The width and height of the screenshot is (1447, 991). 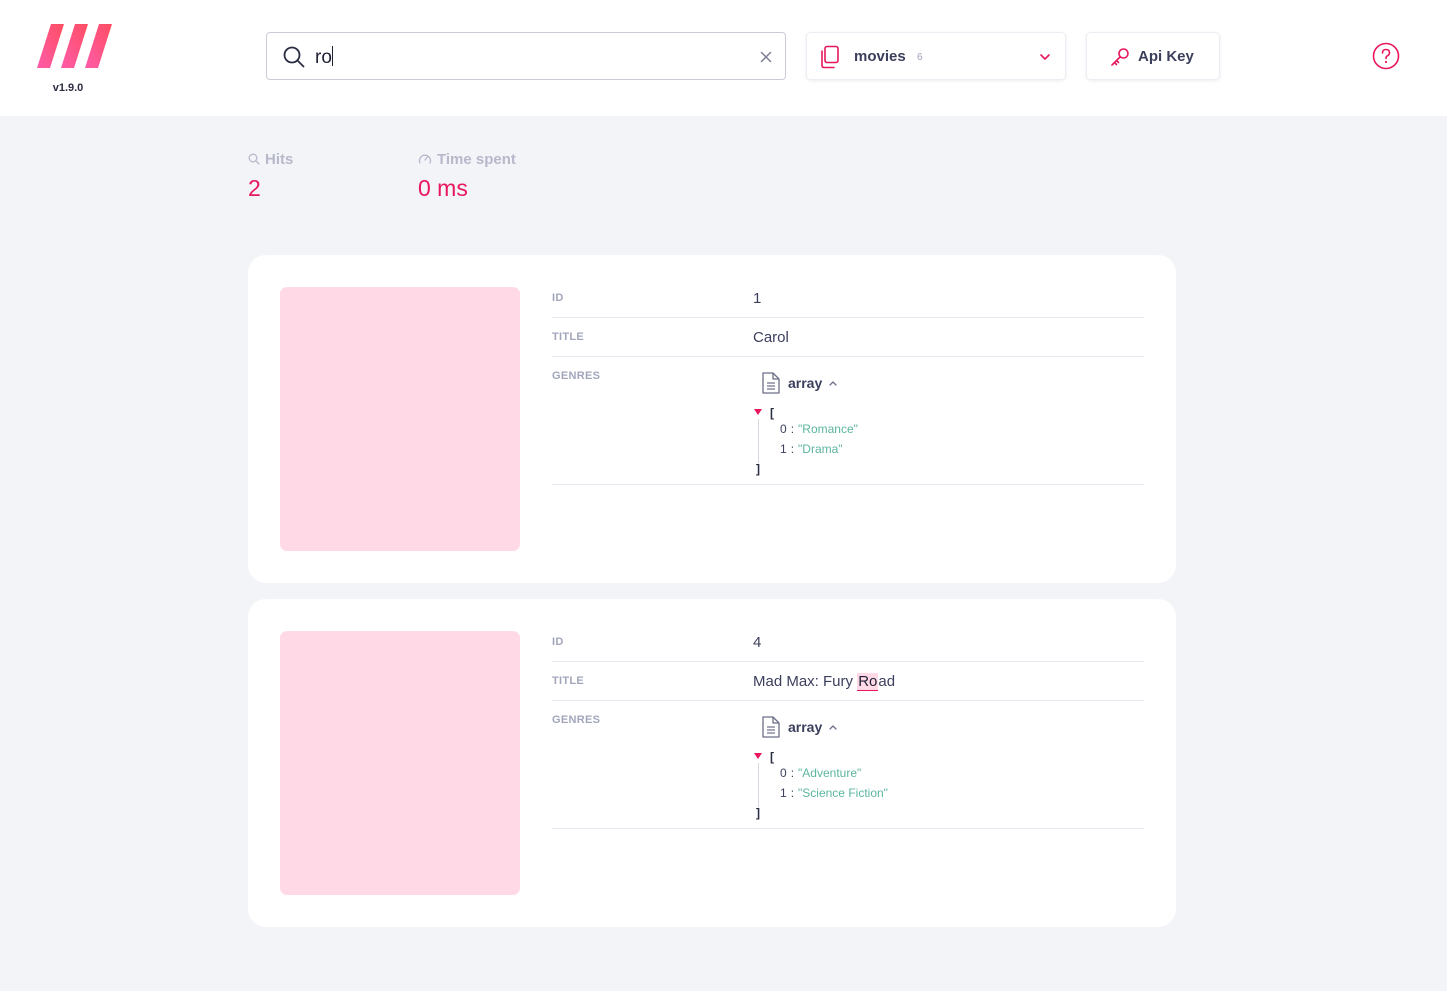 I want to click on list-item: 1: "Drama", so click(x=962, y=449).